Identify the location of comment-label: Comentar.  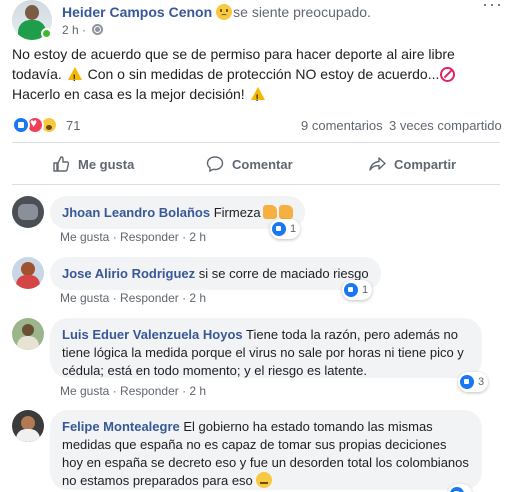
(262, 164).